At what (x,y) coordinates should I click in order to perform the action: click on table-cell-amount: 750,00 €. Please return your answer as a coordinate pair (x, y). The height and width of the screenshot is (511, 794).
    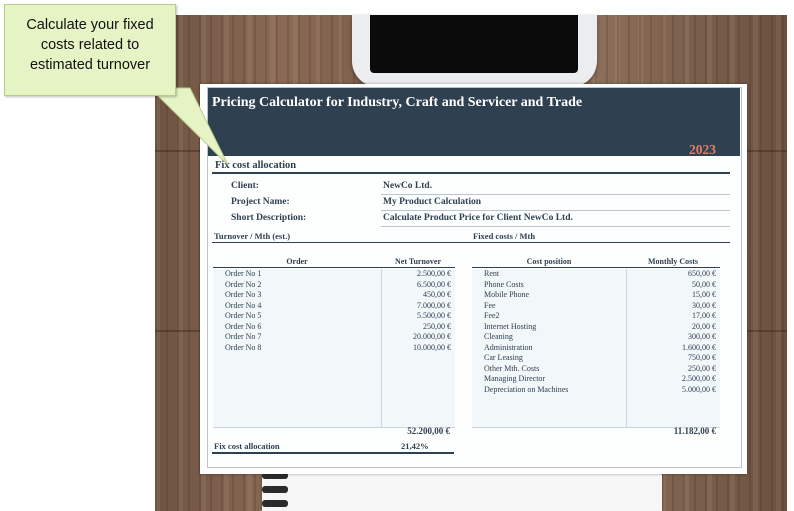
    Looking at the image, I should click on (702, 357).